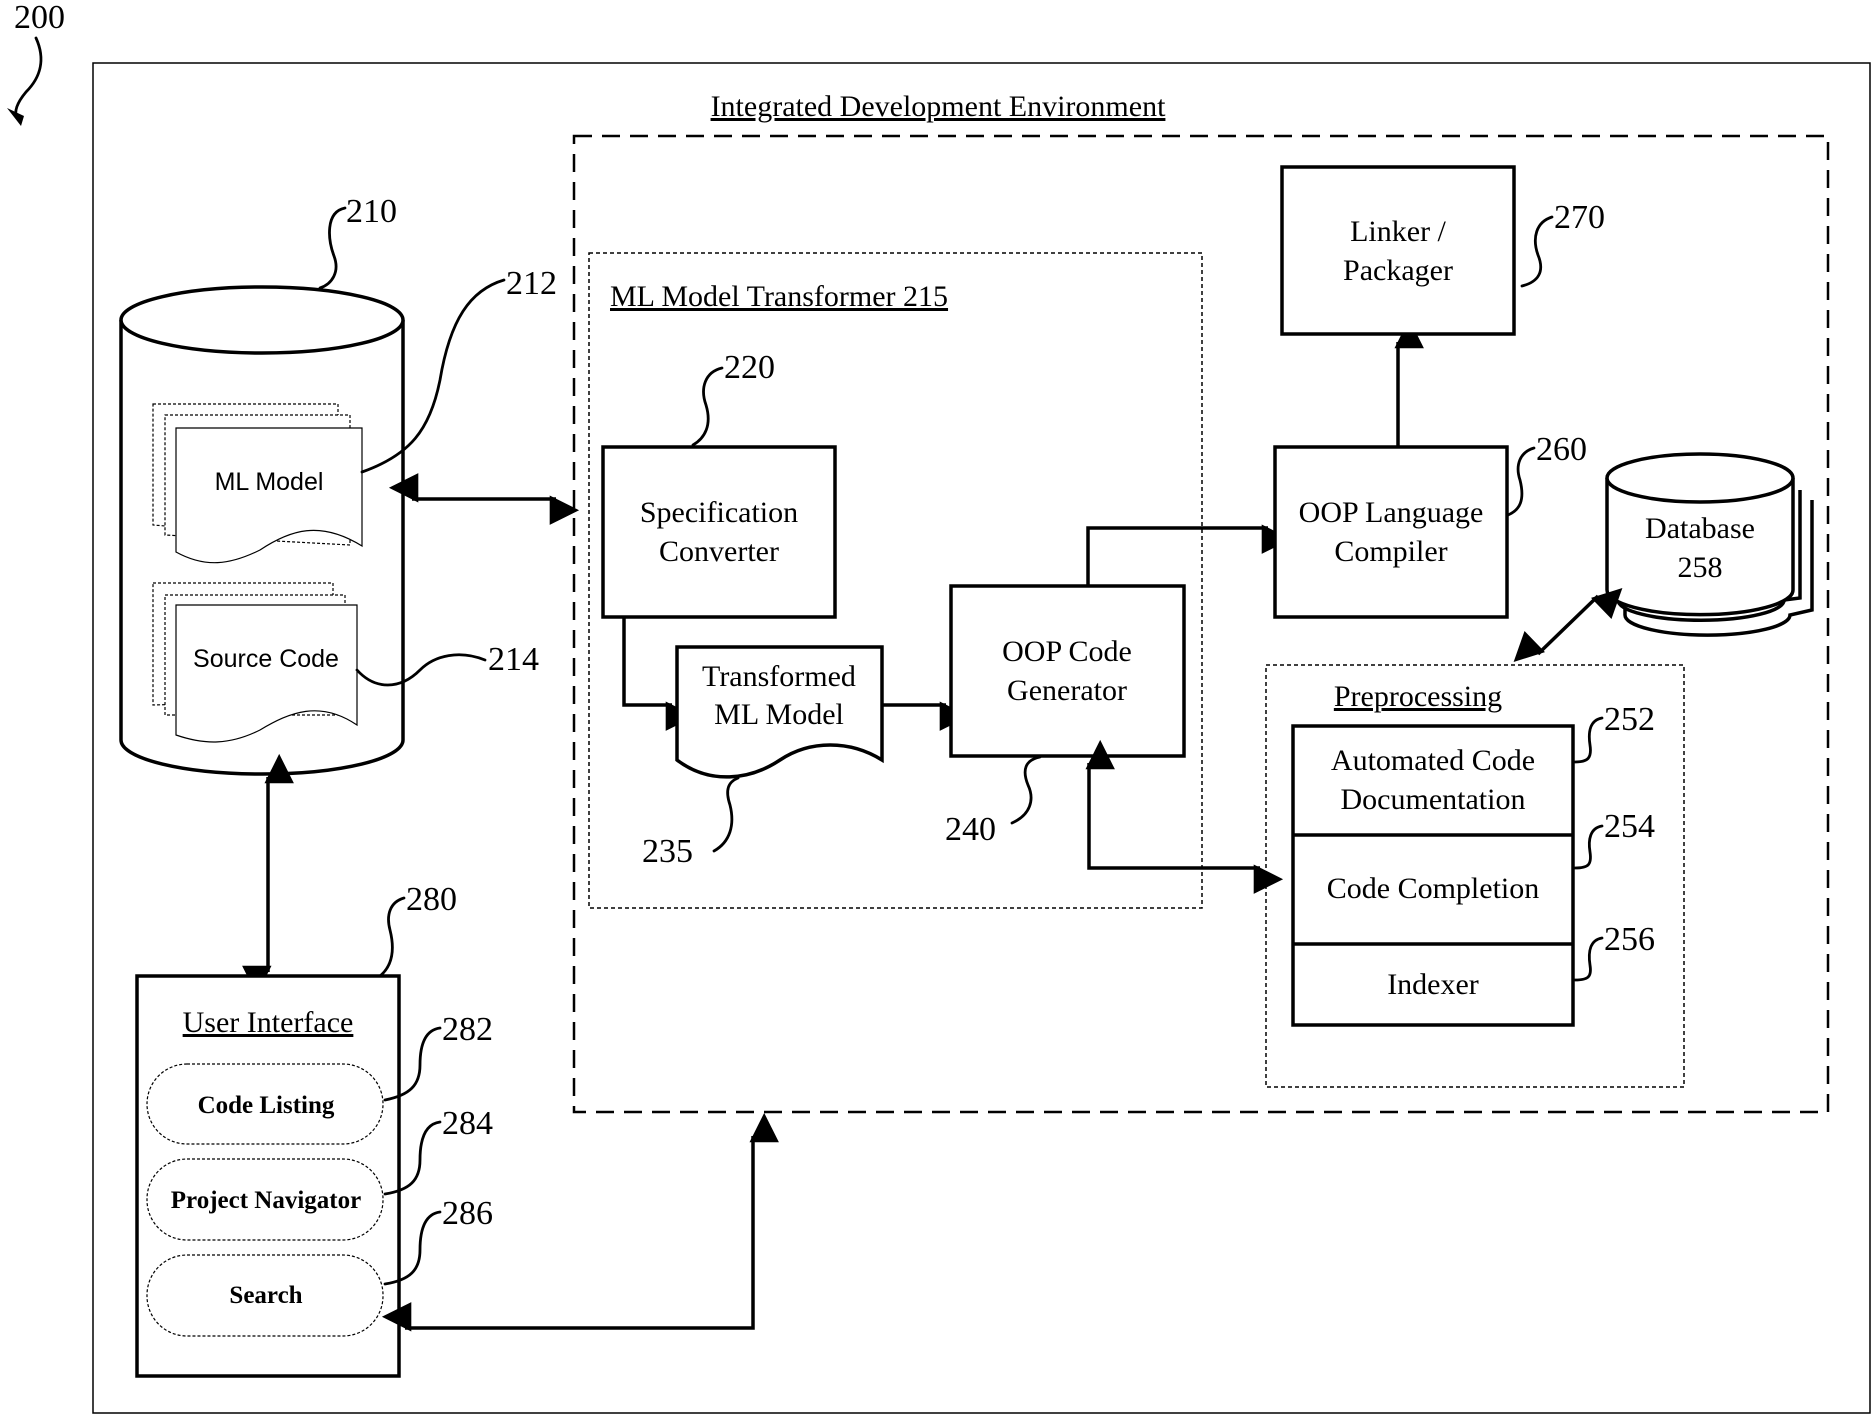  Describe the element at coordinates (1433, 984) in the screenshot. I see `indexer-label: Indexer` at that location.